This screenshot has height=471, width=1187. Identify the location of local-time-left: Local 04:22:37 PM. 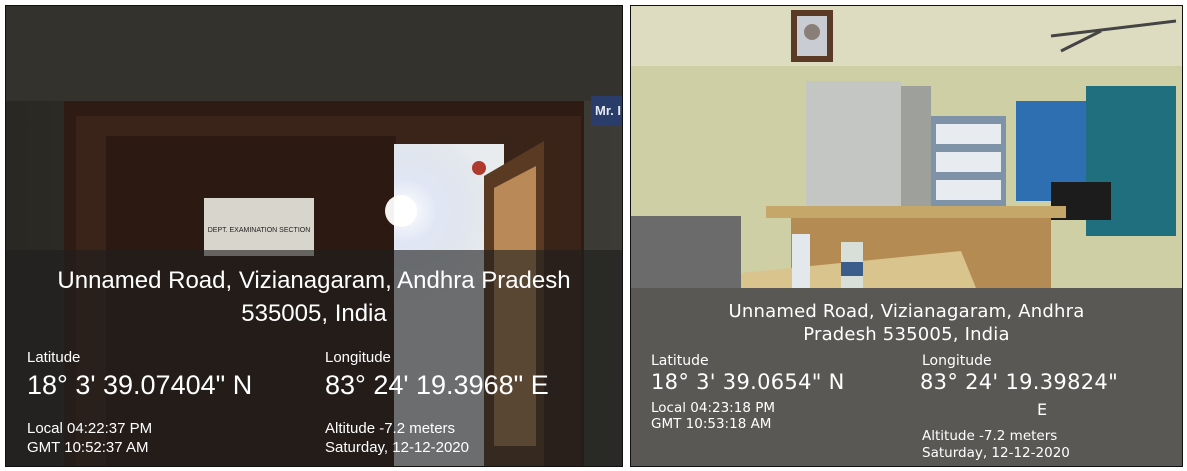
(90, 428).